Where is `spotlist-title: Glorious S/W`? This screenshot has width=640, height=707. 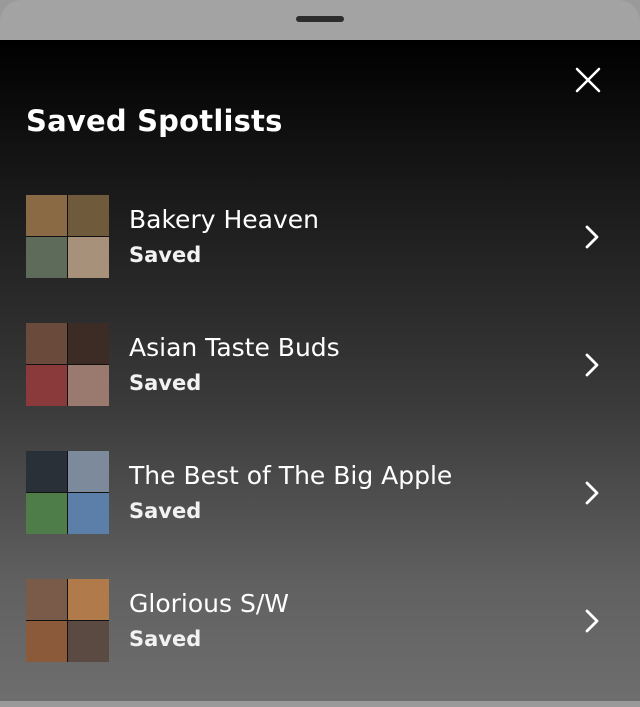
spotlist-title: Glorious S/W is located at coordinates (209, 603).